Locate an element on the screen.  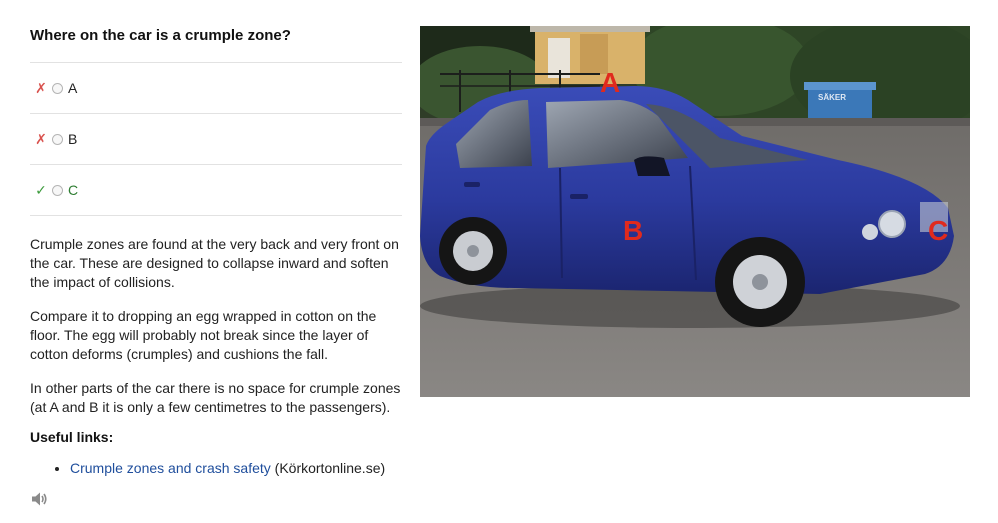
answer-options: ✗ A ✗ B ✓ C is located at coordinates (216, 139).